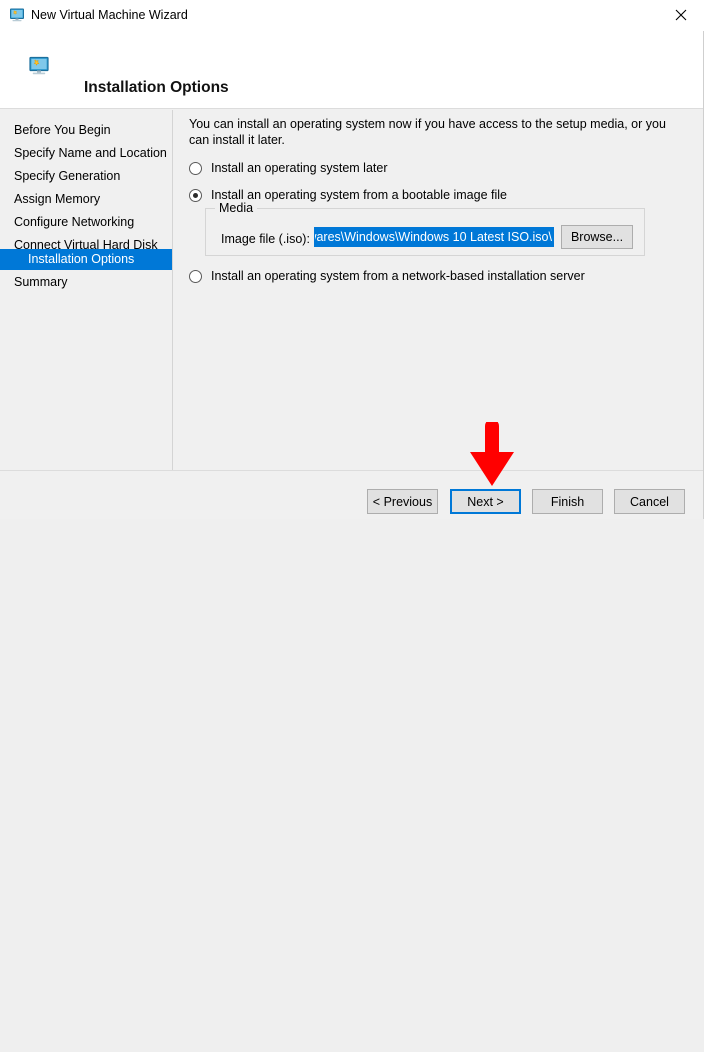  What do you see at coordinates (86, 259) in the screenshot?
I see `sidebar-item-installation-options: Installation Options` at bounding box center [86, 259].